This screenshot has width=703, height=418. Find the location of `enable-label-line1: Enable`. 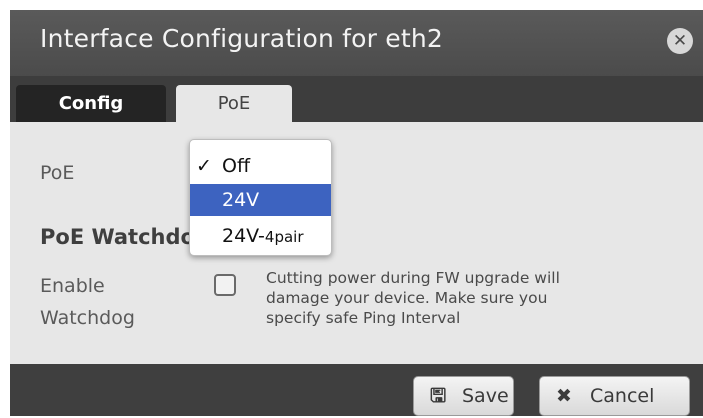

enable-label-line1: Enable is located at coordinates (72, 286).